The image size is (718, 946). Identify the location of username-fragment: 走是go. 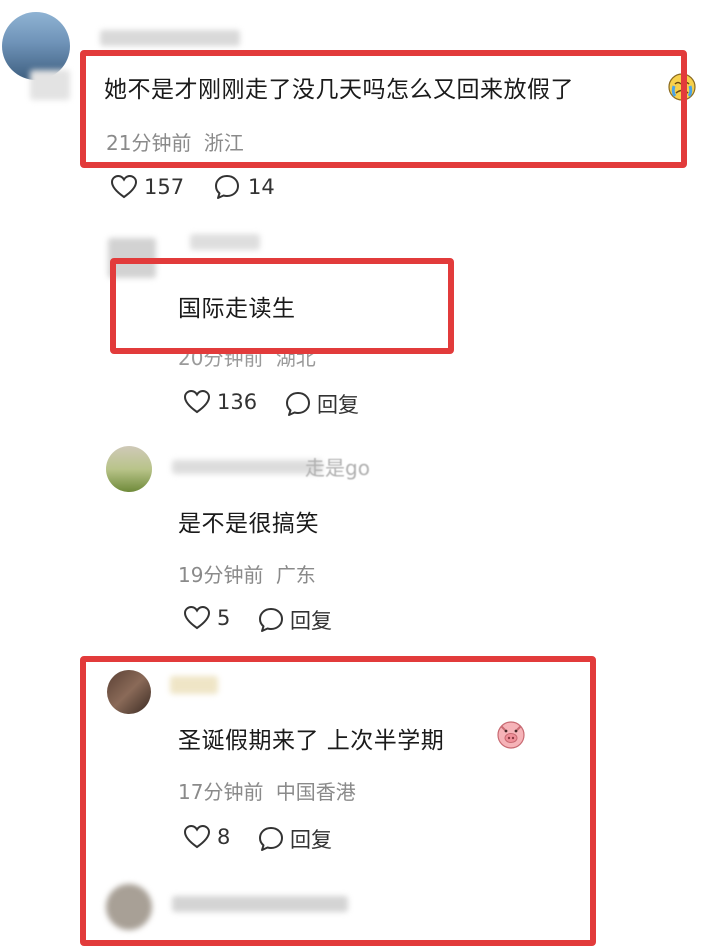
(337, 468).